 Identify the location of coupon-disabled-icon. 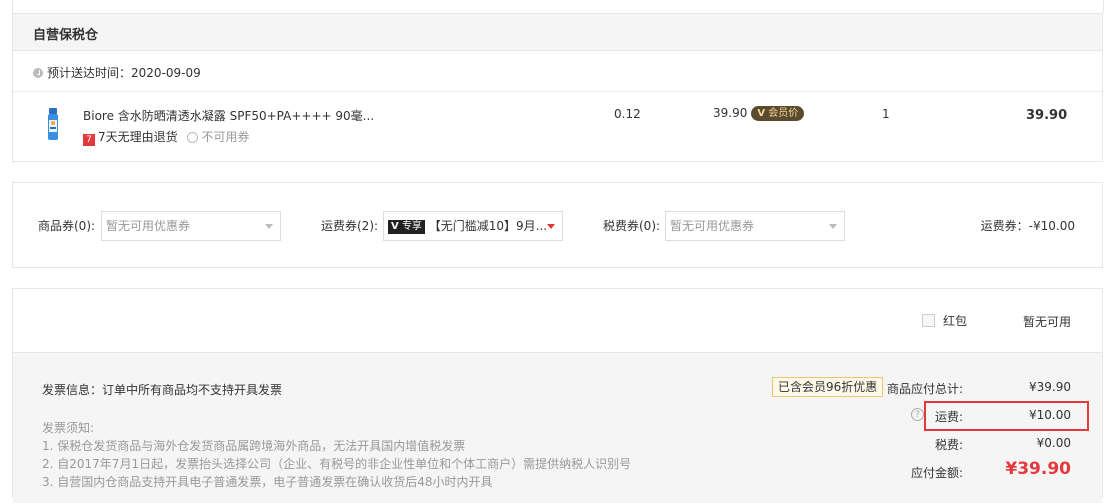
(193, 137).